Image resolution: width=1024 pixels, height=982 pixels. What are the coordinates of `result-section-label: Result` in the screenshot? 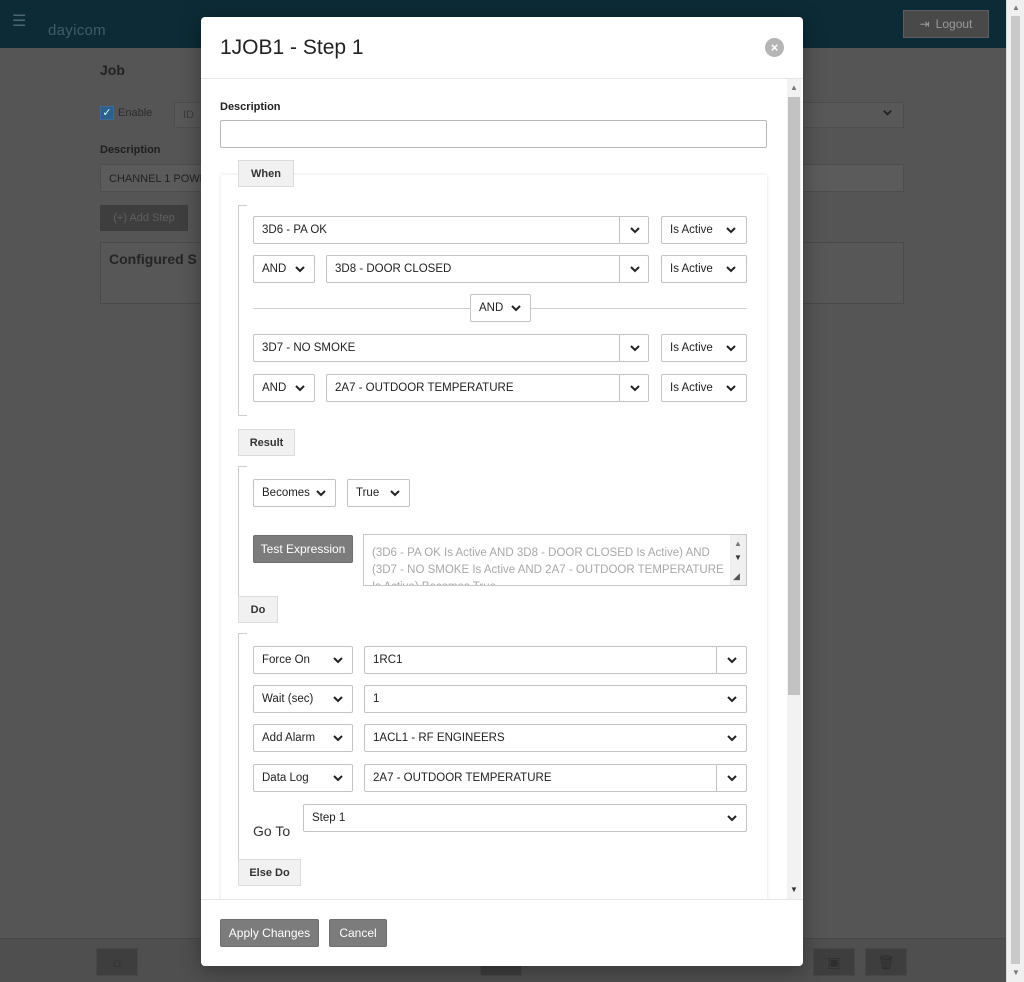 It's located at (266, 442).